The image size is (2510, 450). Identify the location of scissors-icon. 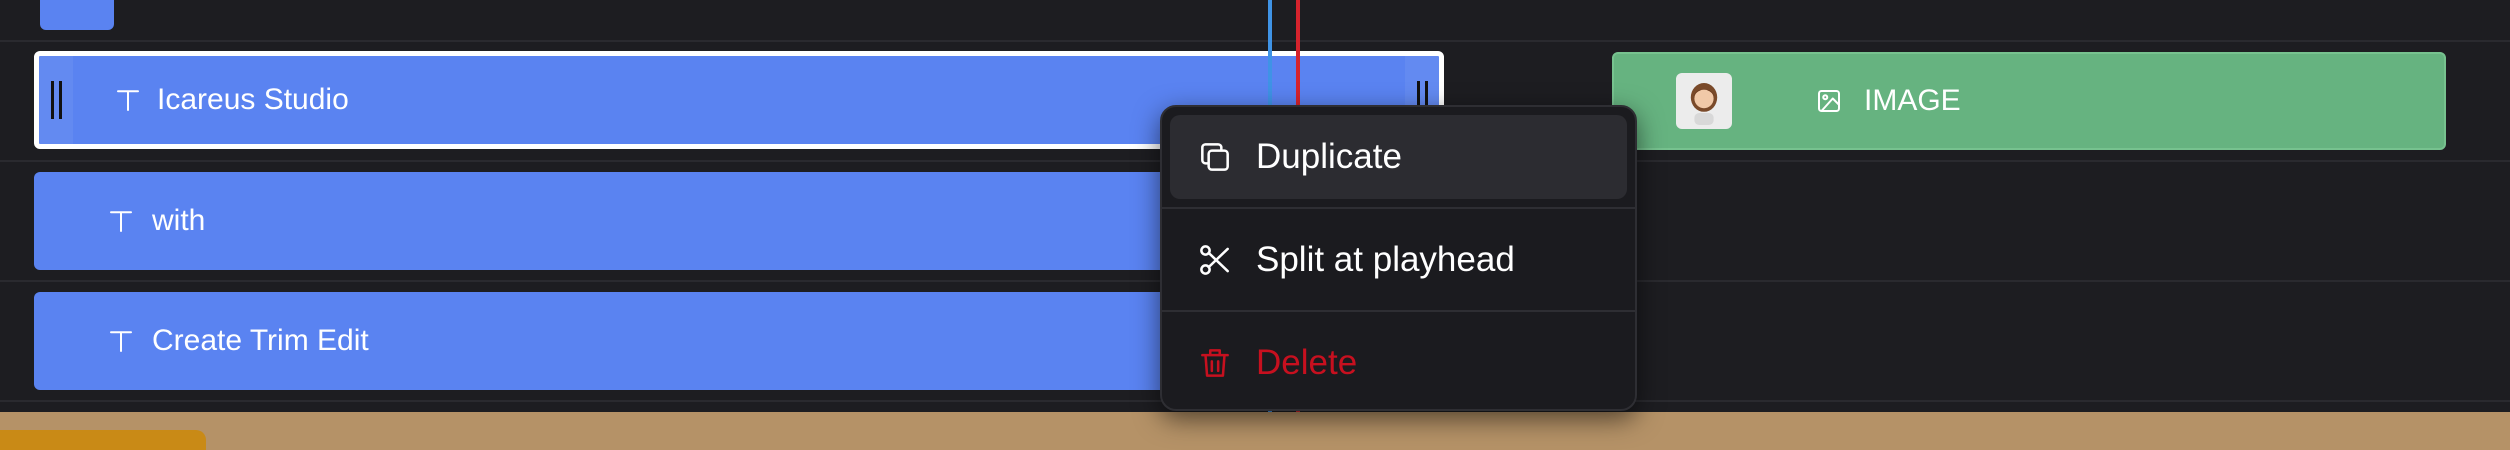
(1214, 260).